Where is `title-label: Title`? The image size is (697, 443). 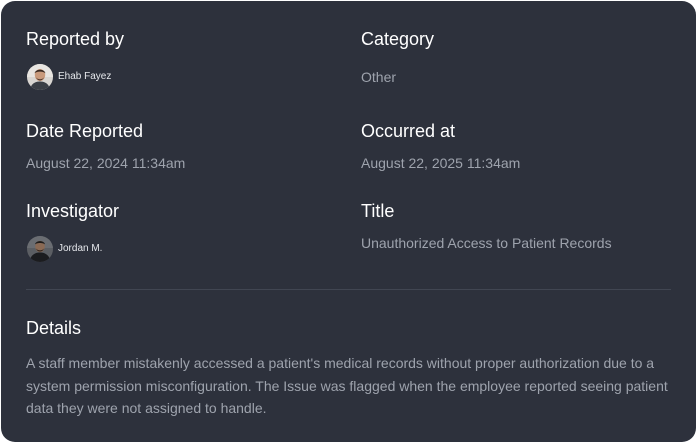 title-label: Title is located at coordinates (378, 211).